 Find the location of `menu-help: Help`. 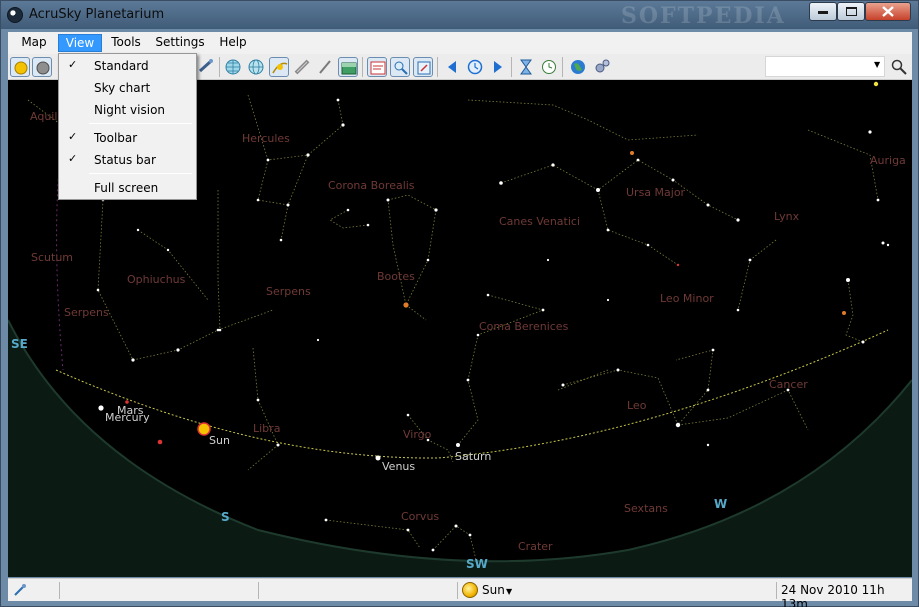

menu-help: Help is located at coordinates (233, 43).